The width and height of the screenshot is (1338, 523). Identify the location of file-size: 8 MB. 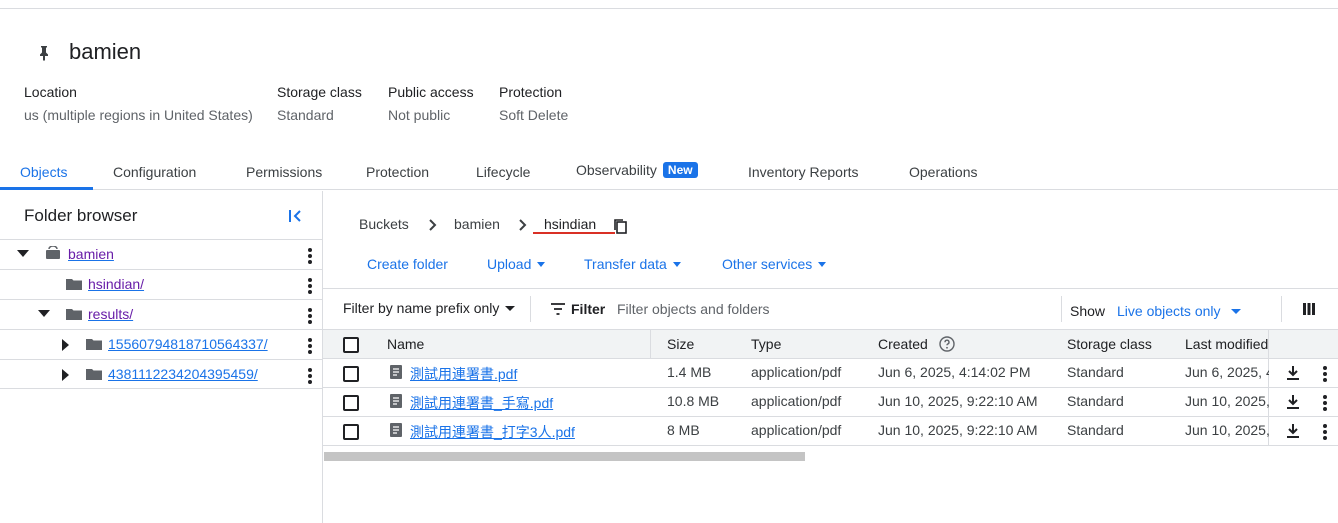
(683, 430).